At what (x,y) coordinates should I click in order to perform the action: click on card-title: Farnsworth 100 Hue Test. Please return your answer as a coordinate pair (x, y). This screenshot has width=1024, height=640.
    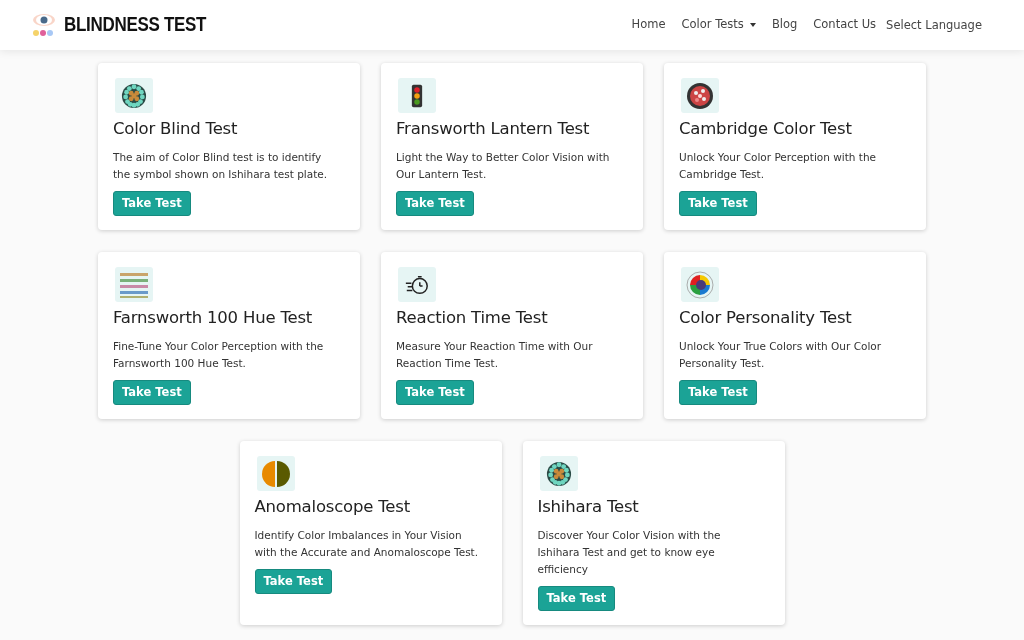
    Looking at the image, I should click on (213, 318).